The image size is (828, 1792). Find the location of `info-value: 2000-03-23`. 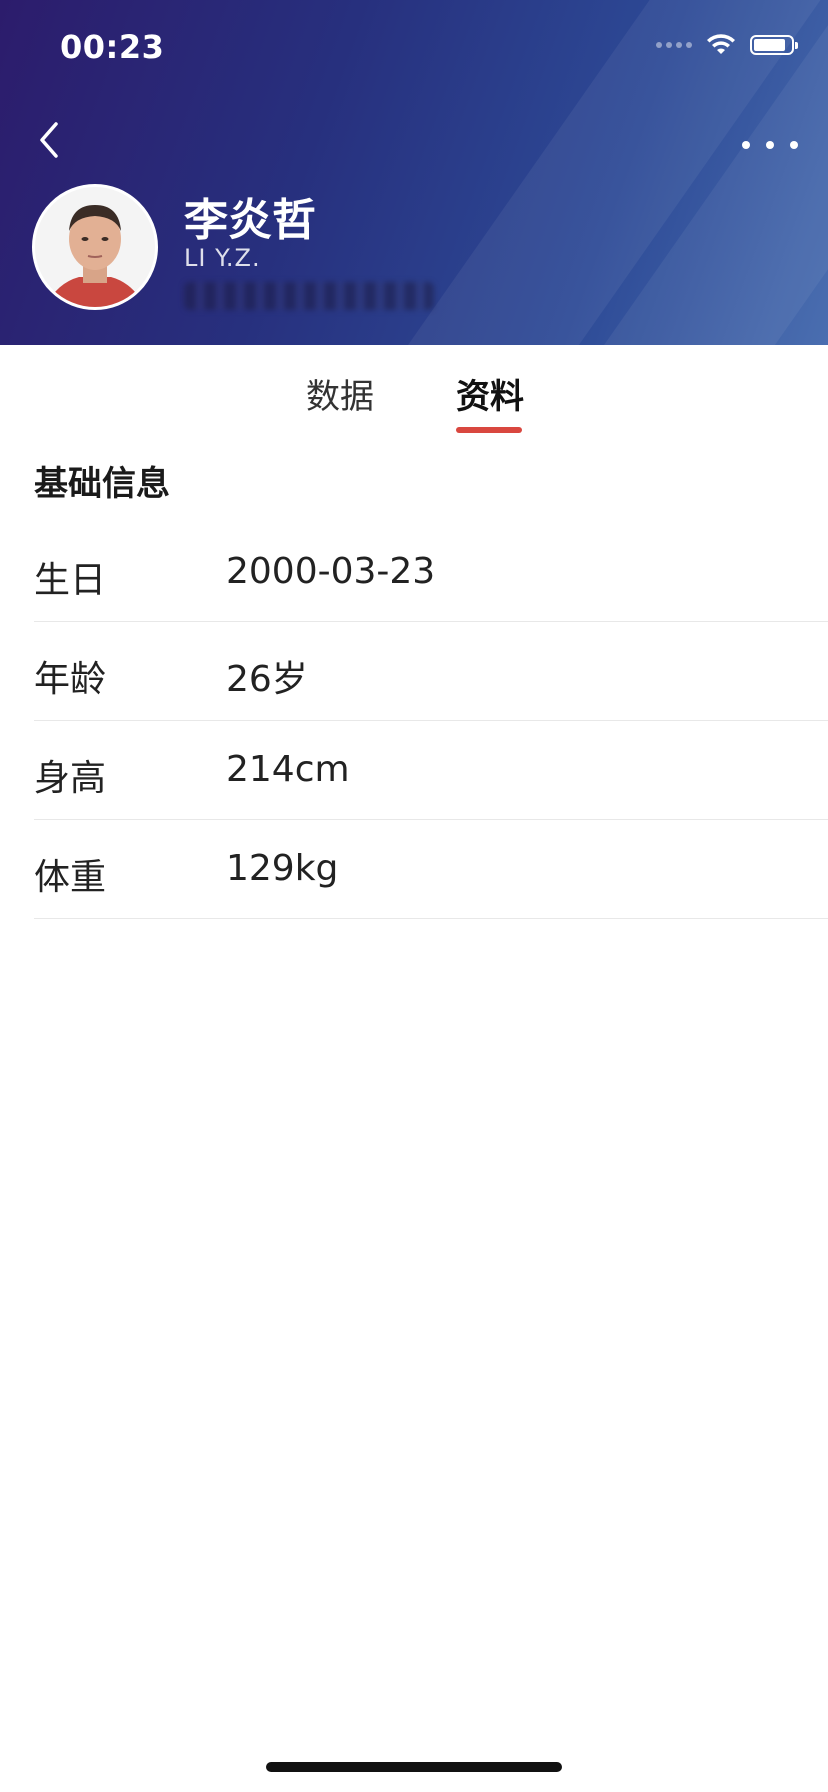

info-value: 2000-03-23 is located at coordinates (331, 571).